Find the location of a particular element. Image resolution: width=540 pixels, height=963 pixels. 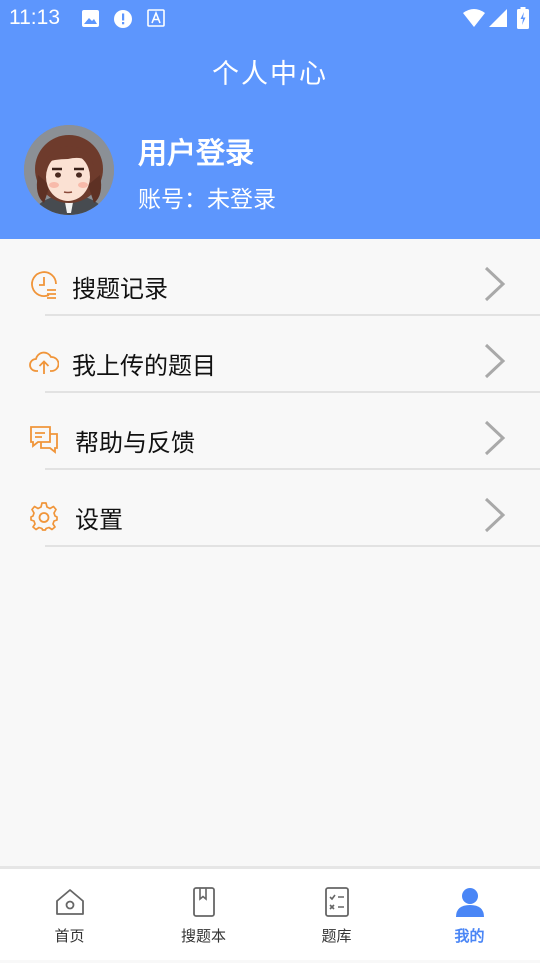

menu-item-help-feedback: 帮助与反馈 is located at coordinates (270, 431).